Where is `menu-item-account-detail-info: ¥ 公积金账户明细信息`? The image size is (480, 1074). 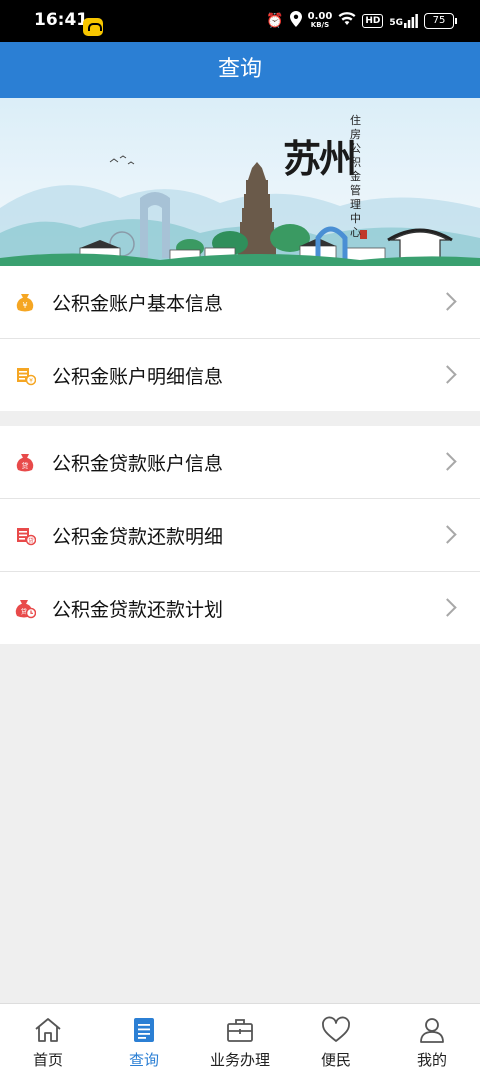
menu-item-account-detail-info: ¥ 公积金账户明细信息 is located at coordinates (240, 375).